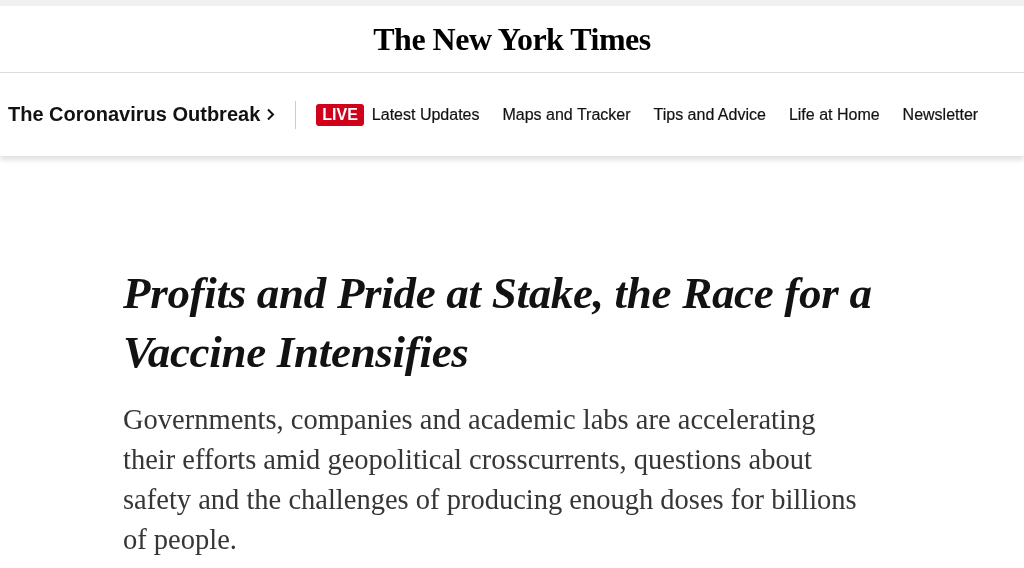  What do you see at coordinates (566, 114) in the screenshot?
I see `nav-link: Maps and Tracker` at bounding box center [566, 114].